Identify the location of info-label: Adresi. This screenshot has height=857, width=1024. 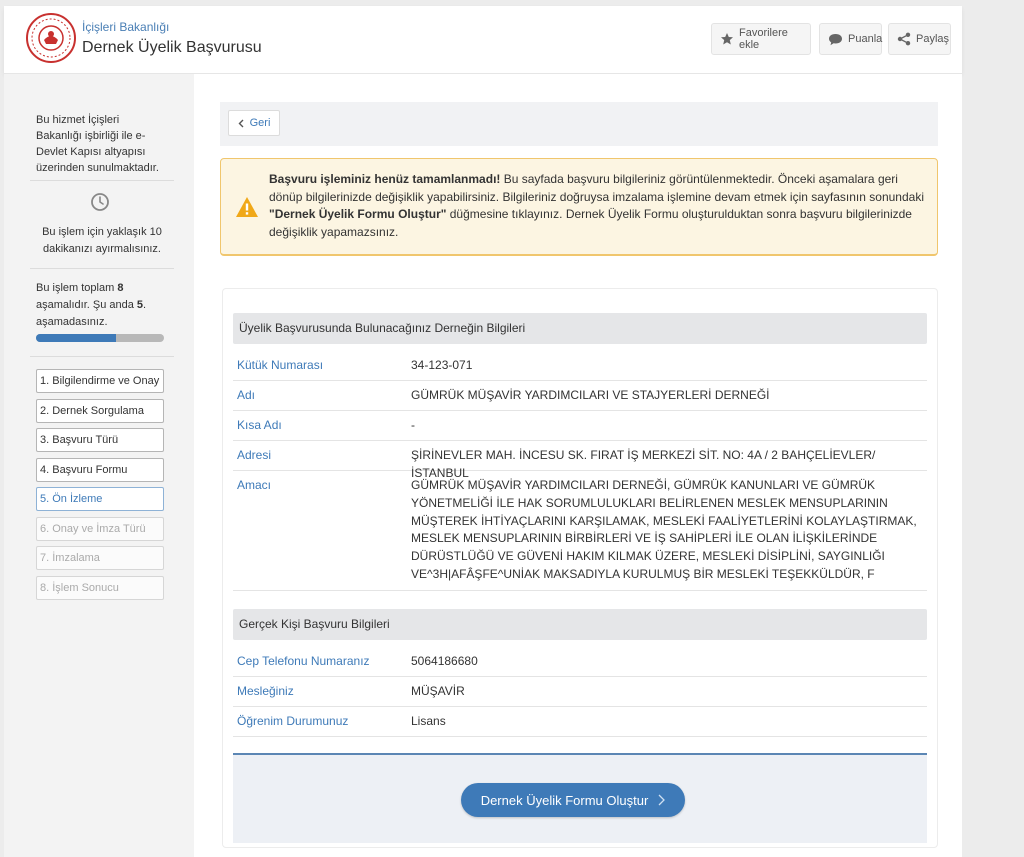
(254, 455).